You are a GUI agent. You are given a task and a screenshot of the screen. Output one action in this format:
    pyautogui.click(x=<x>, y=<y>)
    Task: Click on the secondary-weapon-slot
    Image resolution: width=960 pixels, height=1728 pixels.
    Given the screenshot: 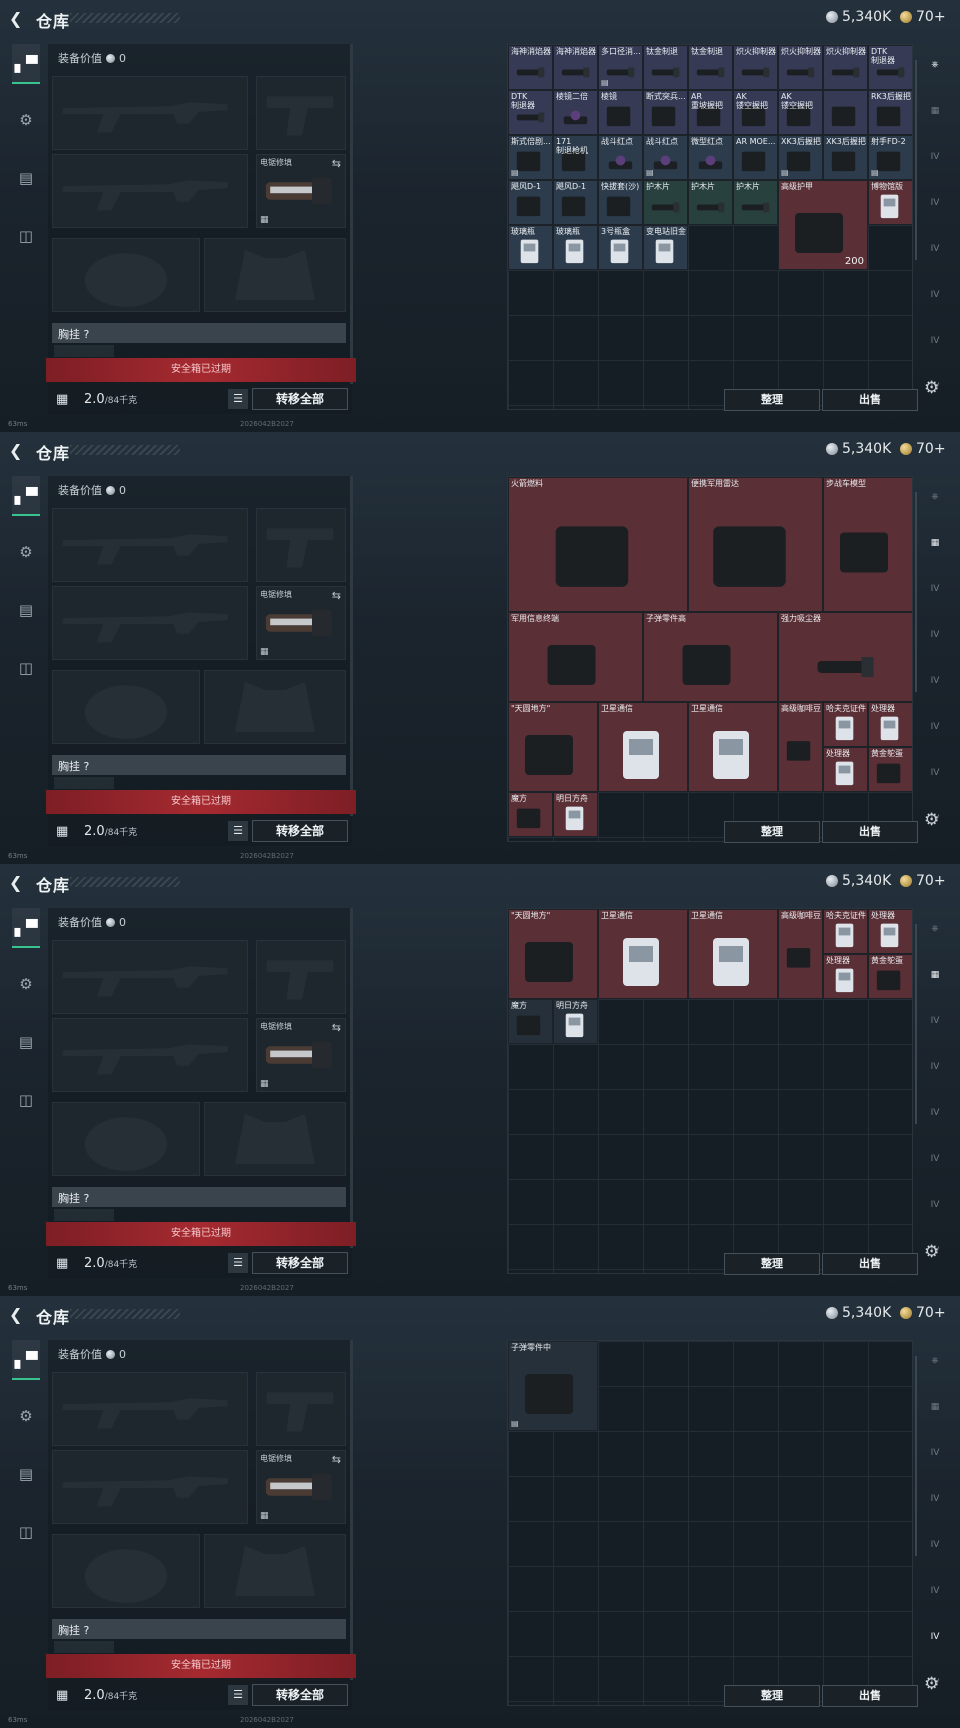 What is the action you would take?
    pyautogui.click(x=150, y=1487)
    